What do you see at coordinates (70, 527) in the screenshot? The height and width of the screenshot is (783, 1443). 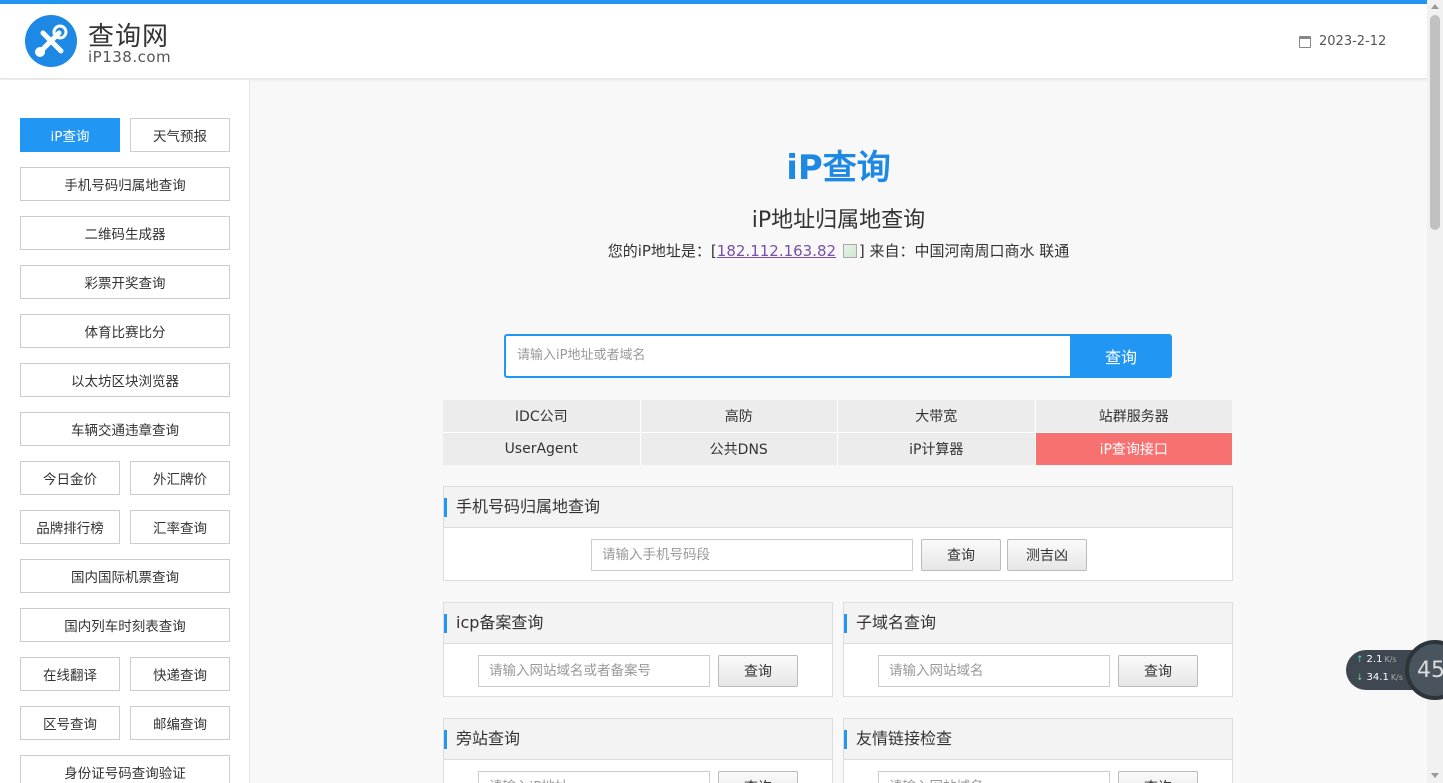 I see `sidebar-item-brand-ranking: 品牌排行榜` at bounding box center [70, 527].